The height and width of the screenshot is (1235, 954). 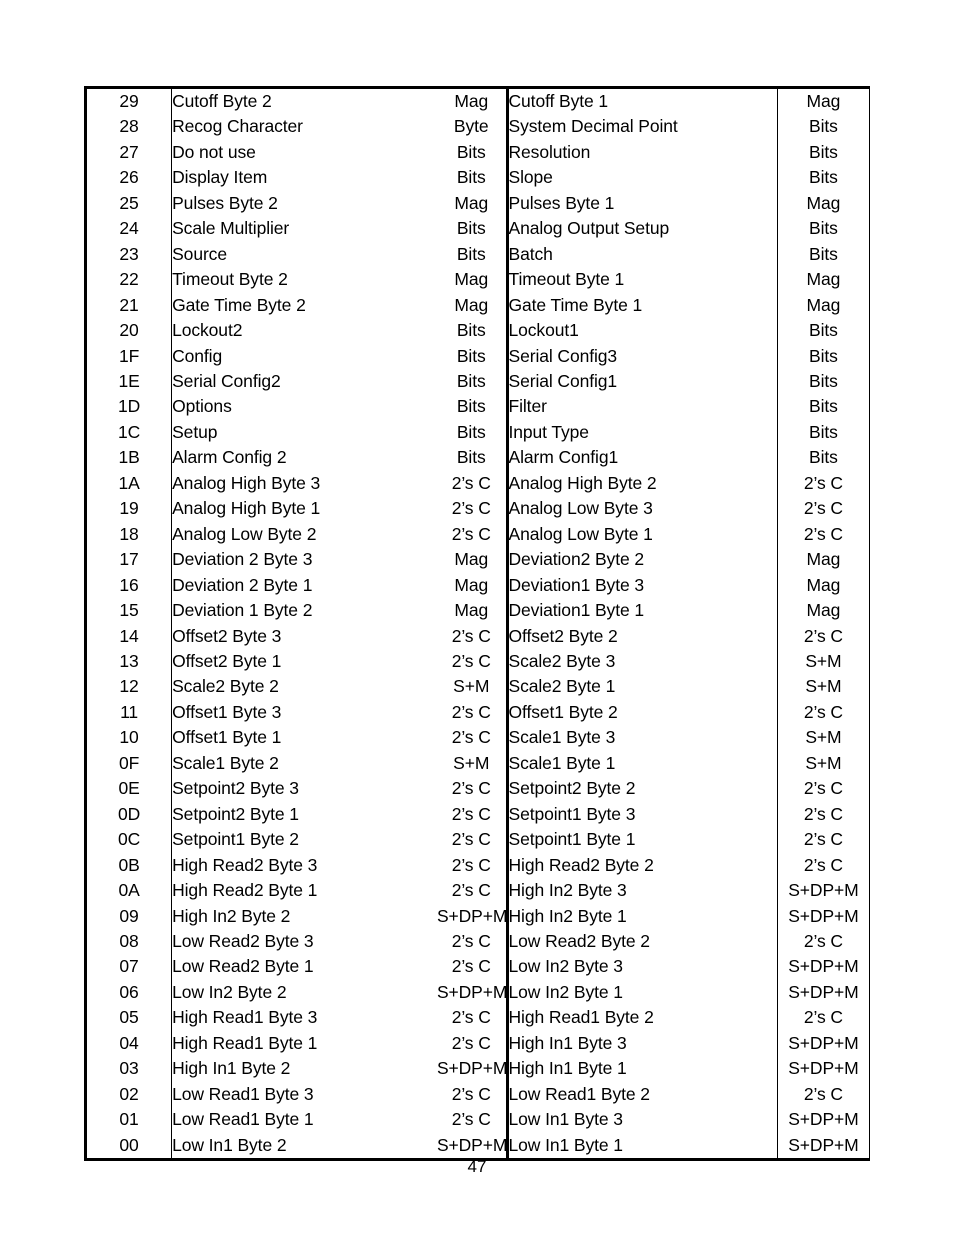 I want to click on address-left-cell: 10, so click(x=129, y=738).